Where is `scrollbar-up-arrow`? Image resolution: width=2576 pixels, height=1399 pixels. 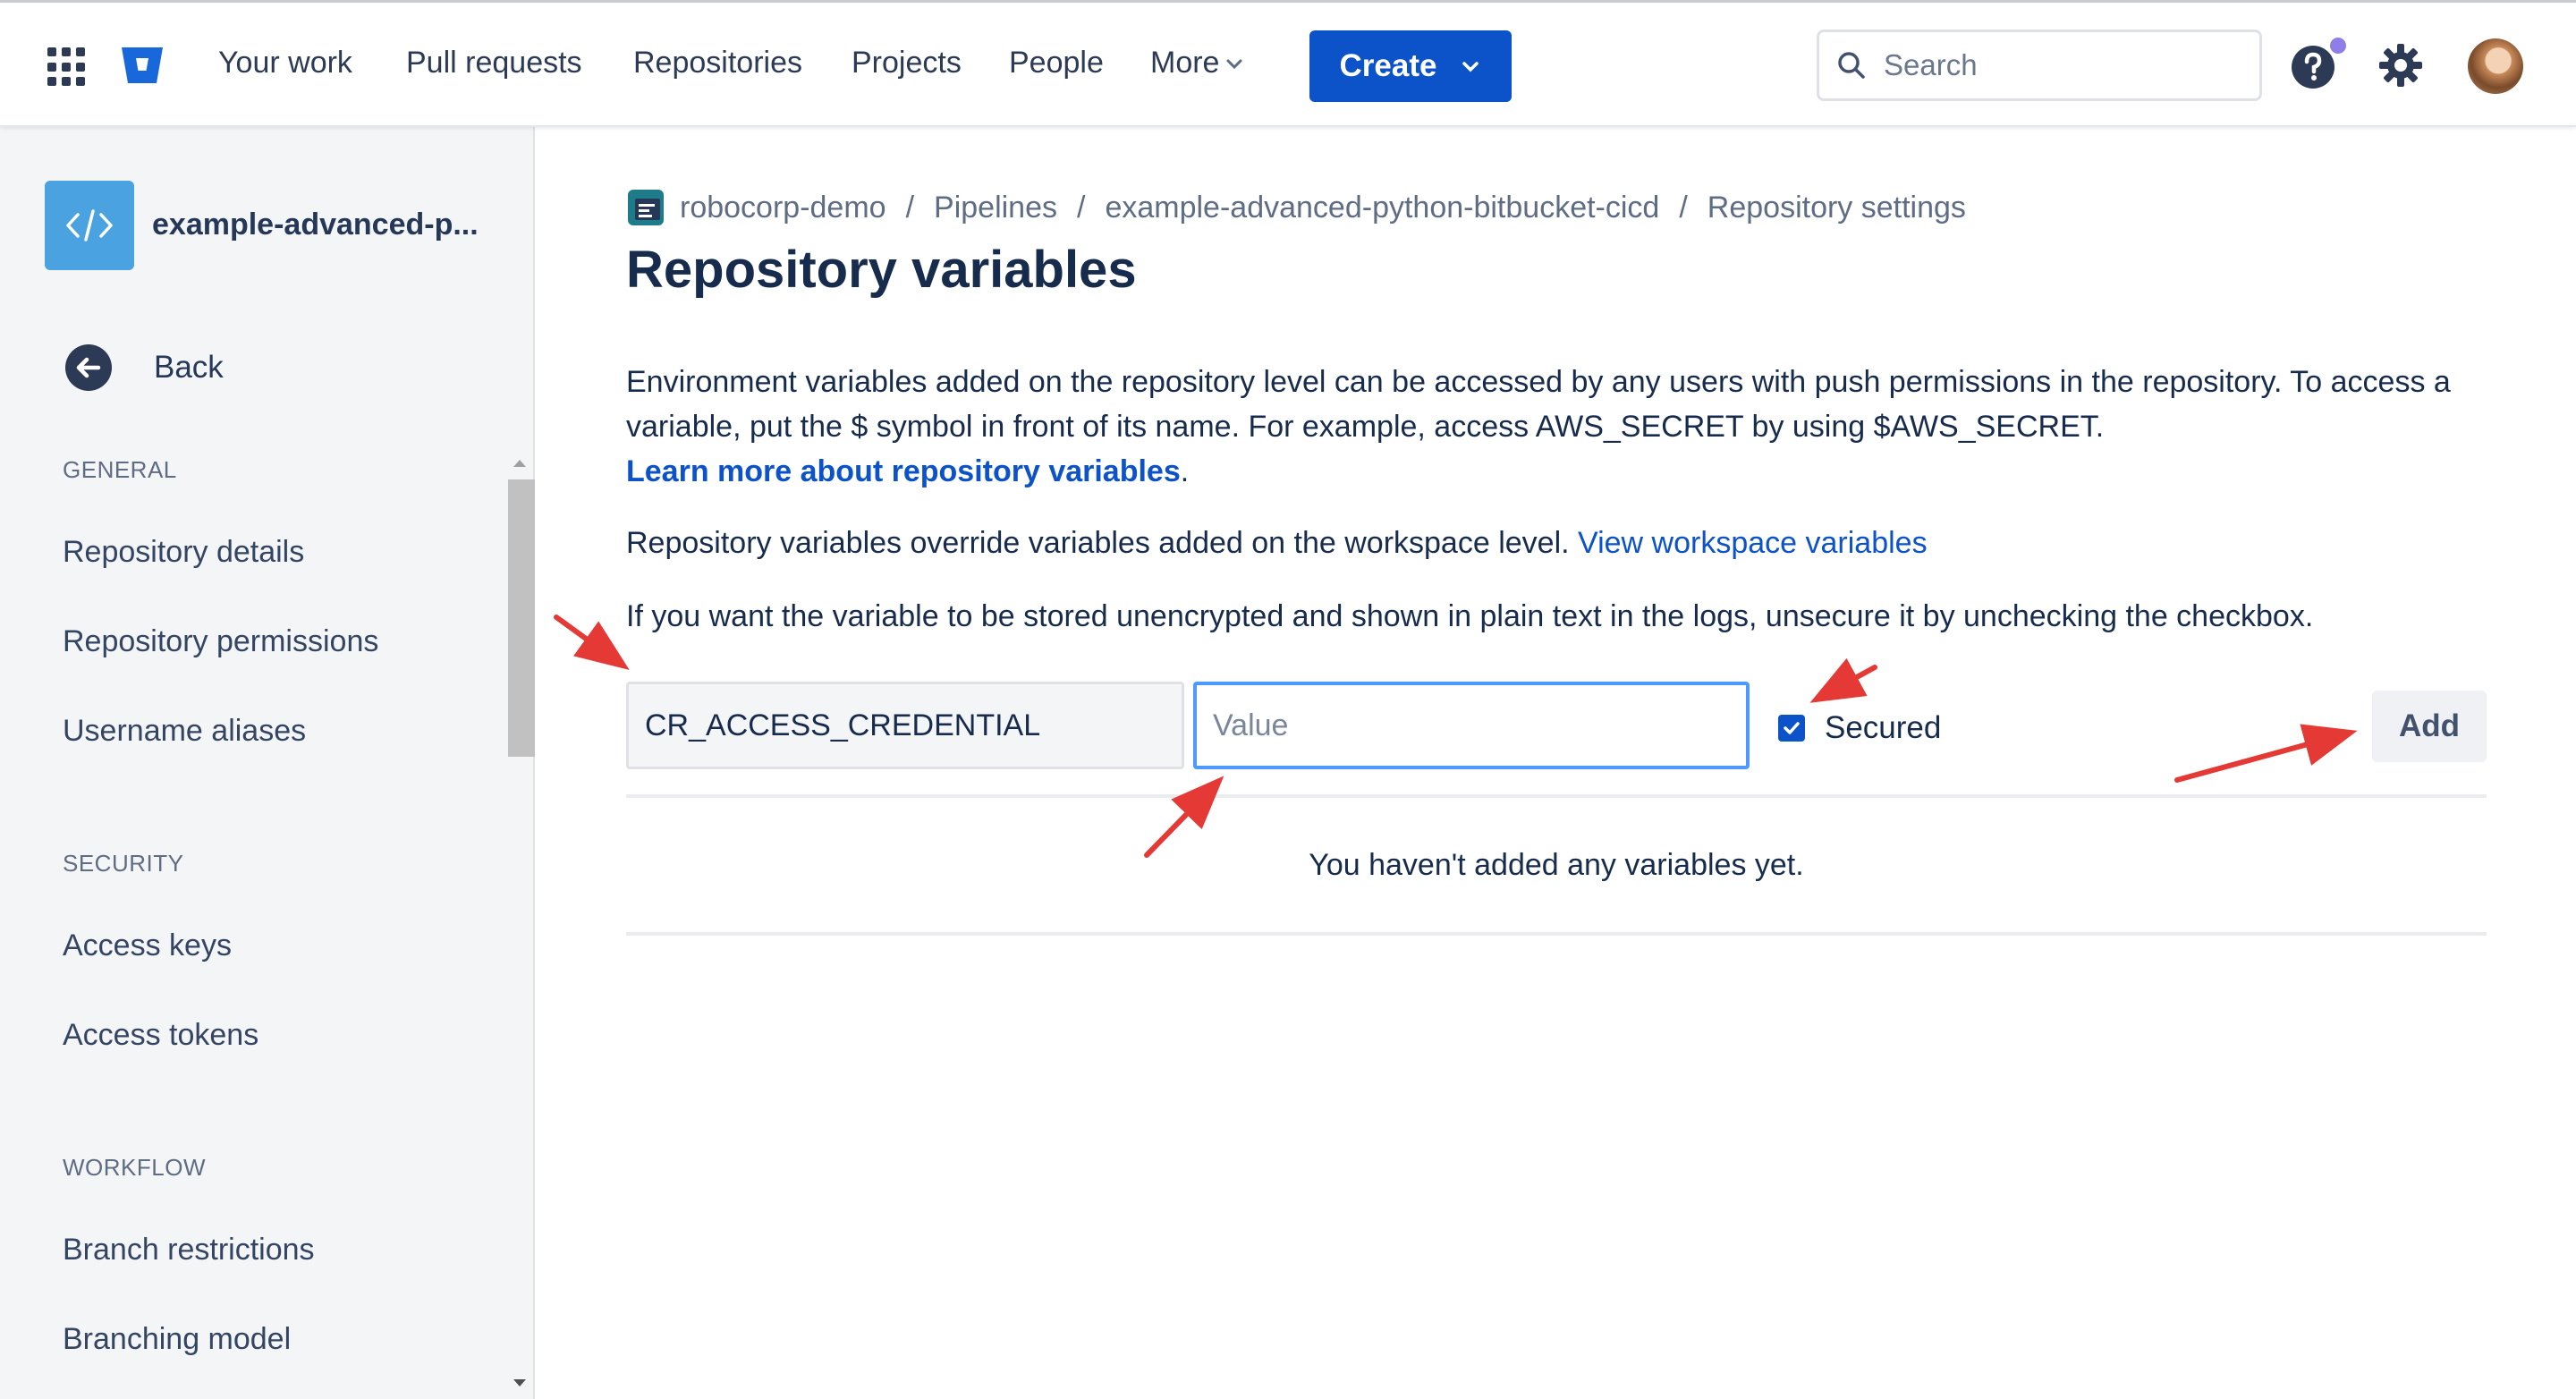
scrollbar-up-arrow is located at coordinates (519, 464).